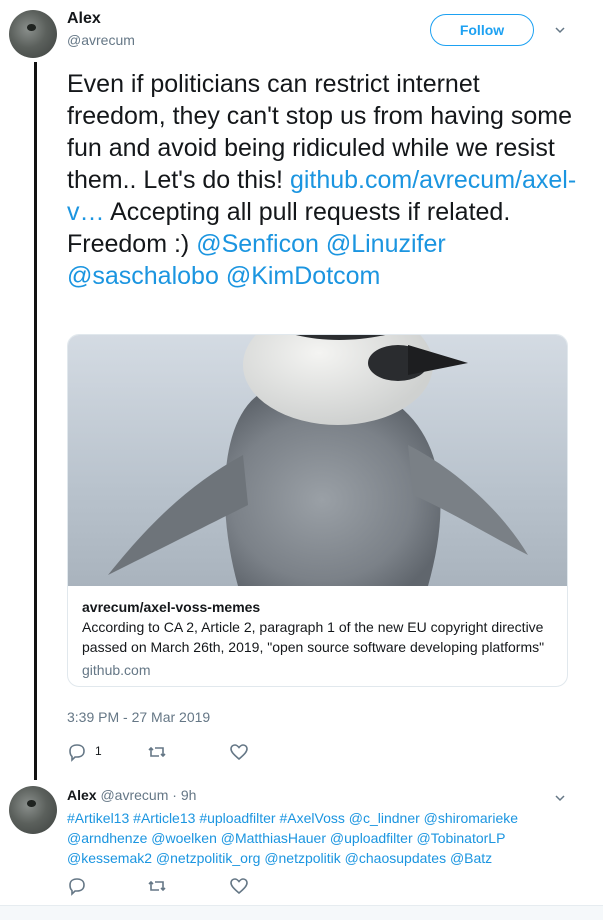  What do you see at coordinates (164, 818) in the screenshot?
I see `hashtag-link: #Article13` at bounding box center [164, 818].